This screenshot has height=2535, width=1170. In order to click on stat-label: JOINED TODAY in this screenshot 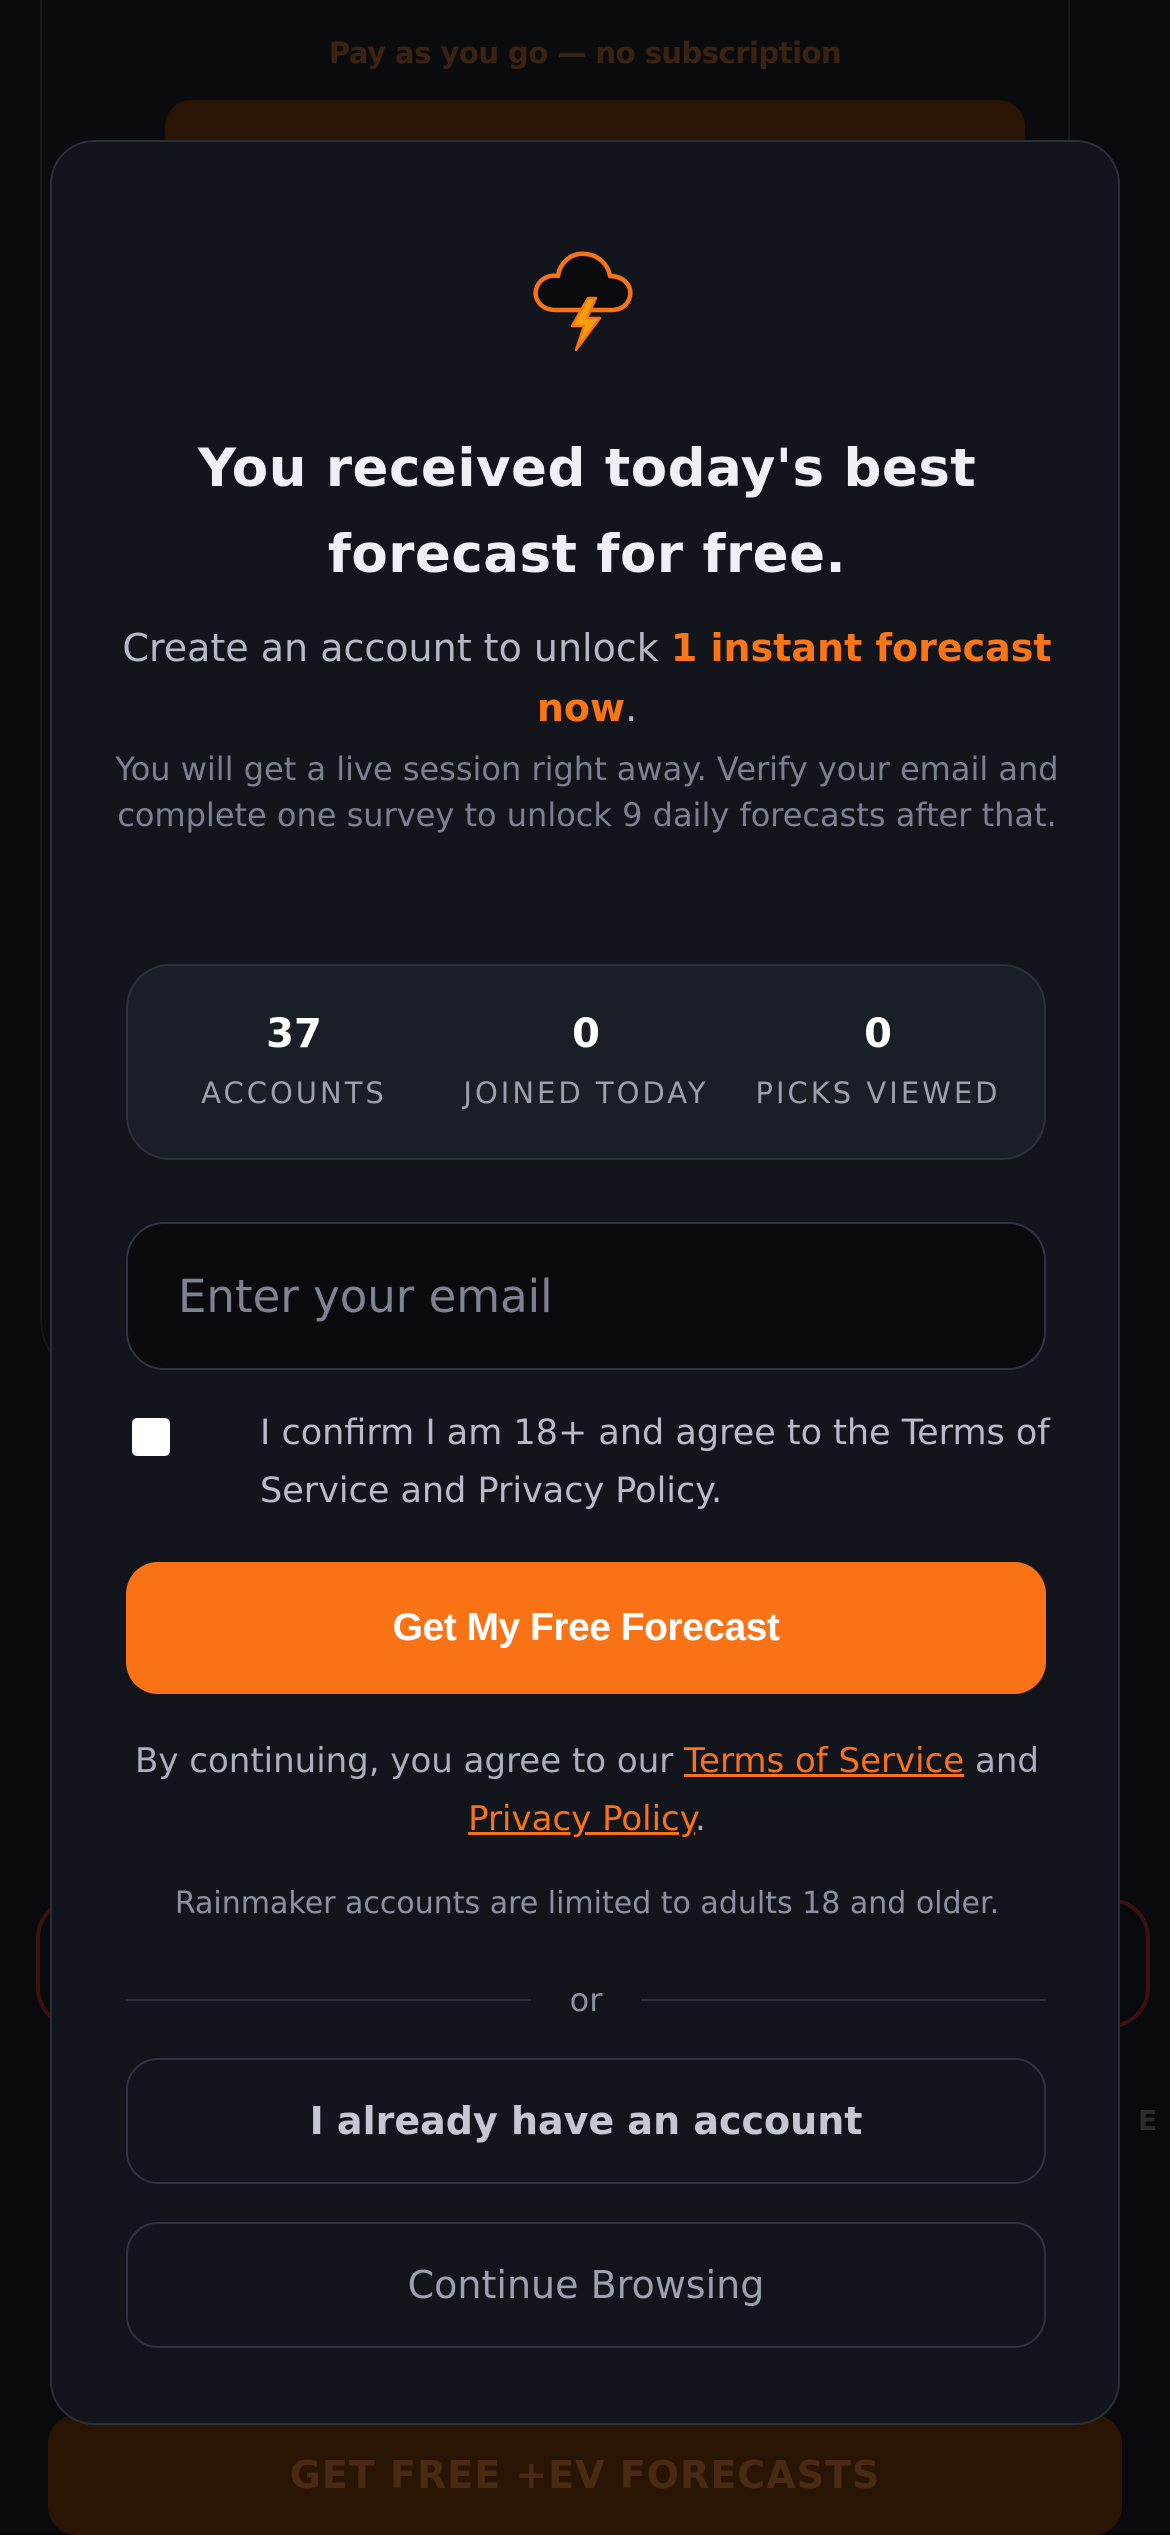, I will do `click(586, 1093)`.